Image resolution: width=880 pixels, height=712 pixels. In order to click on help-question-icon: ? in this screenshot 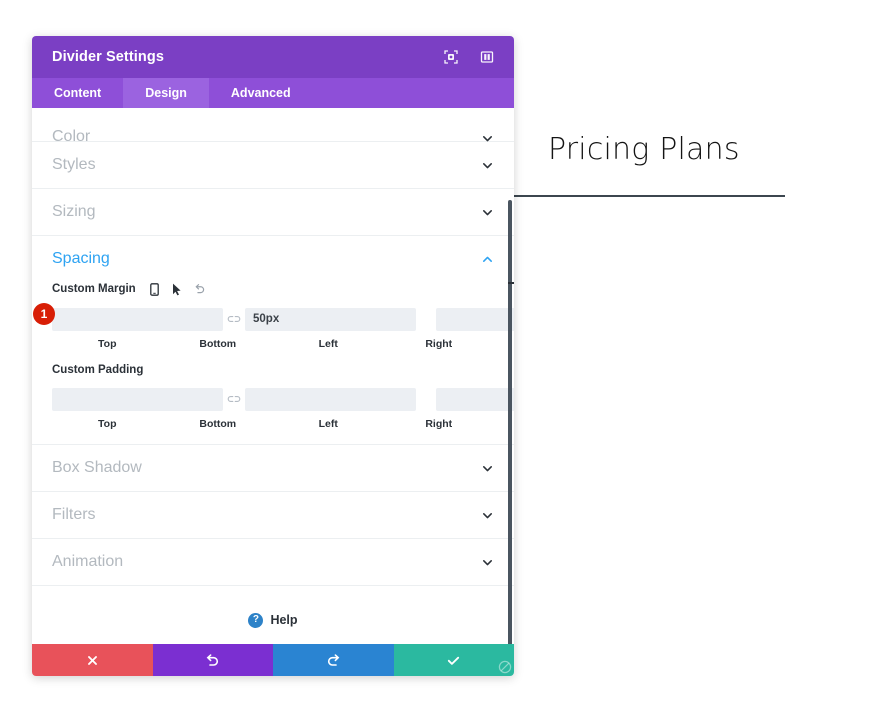, I will do `click(256, 620)`.